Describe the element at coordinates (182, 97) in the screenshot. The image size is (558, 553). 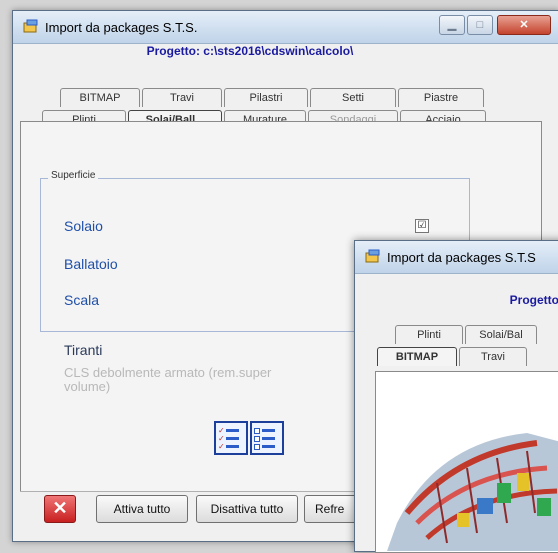
I see `tab-travi: Travi` at that location.